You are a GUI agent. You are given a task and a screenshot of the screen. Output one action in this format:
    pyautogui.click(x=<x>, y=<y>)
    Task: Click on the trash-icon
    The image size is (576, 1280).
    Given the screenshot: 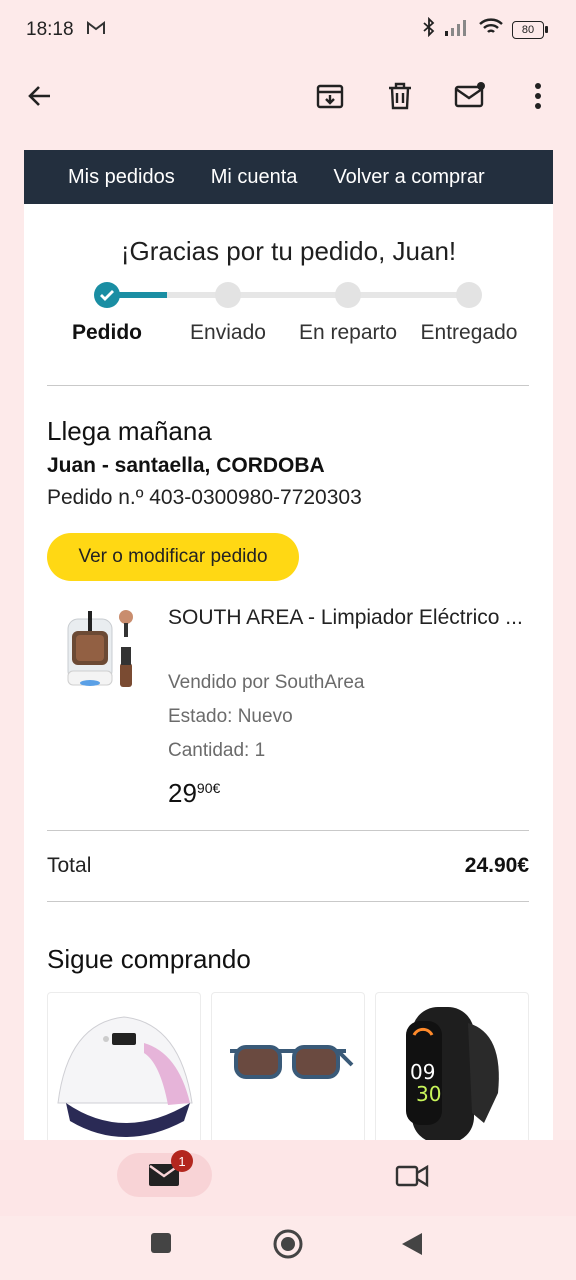 What is the action you would take?
    pyautogui.click(x=400, y=96)
    